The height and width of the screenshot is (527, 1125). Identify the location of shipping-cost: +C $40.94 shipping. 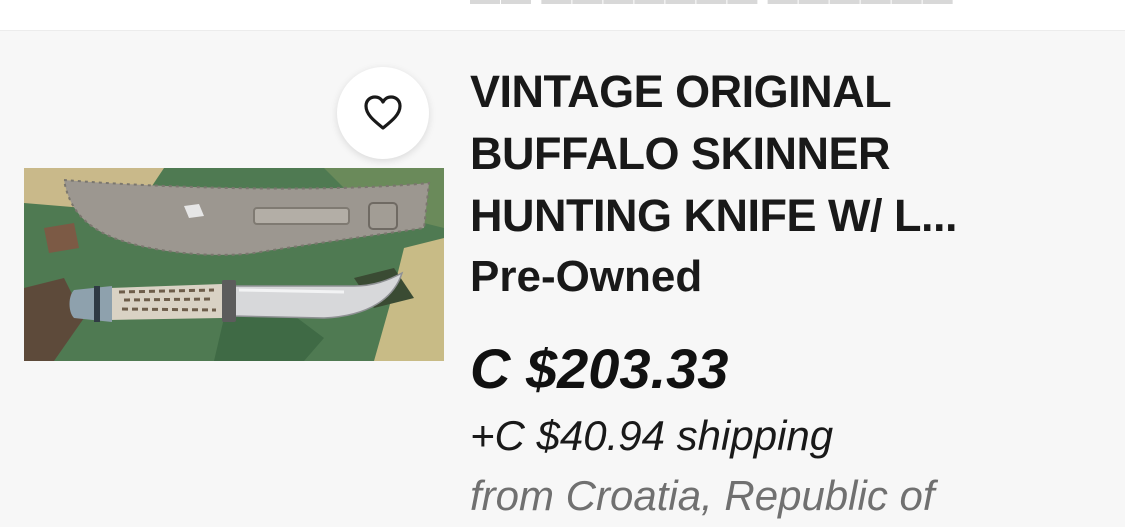
(652, 435).